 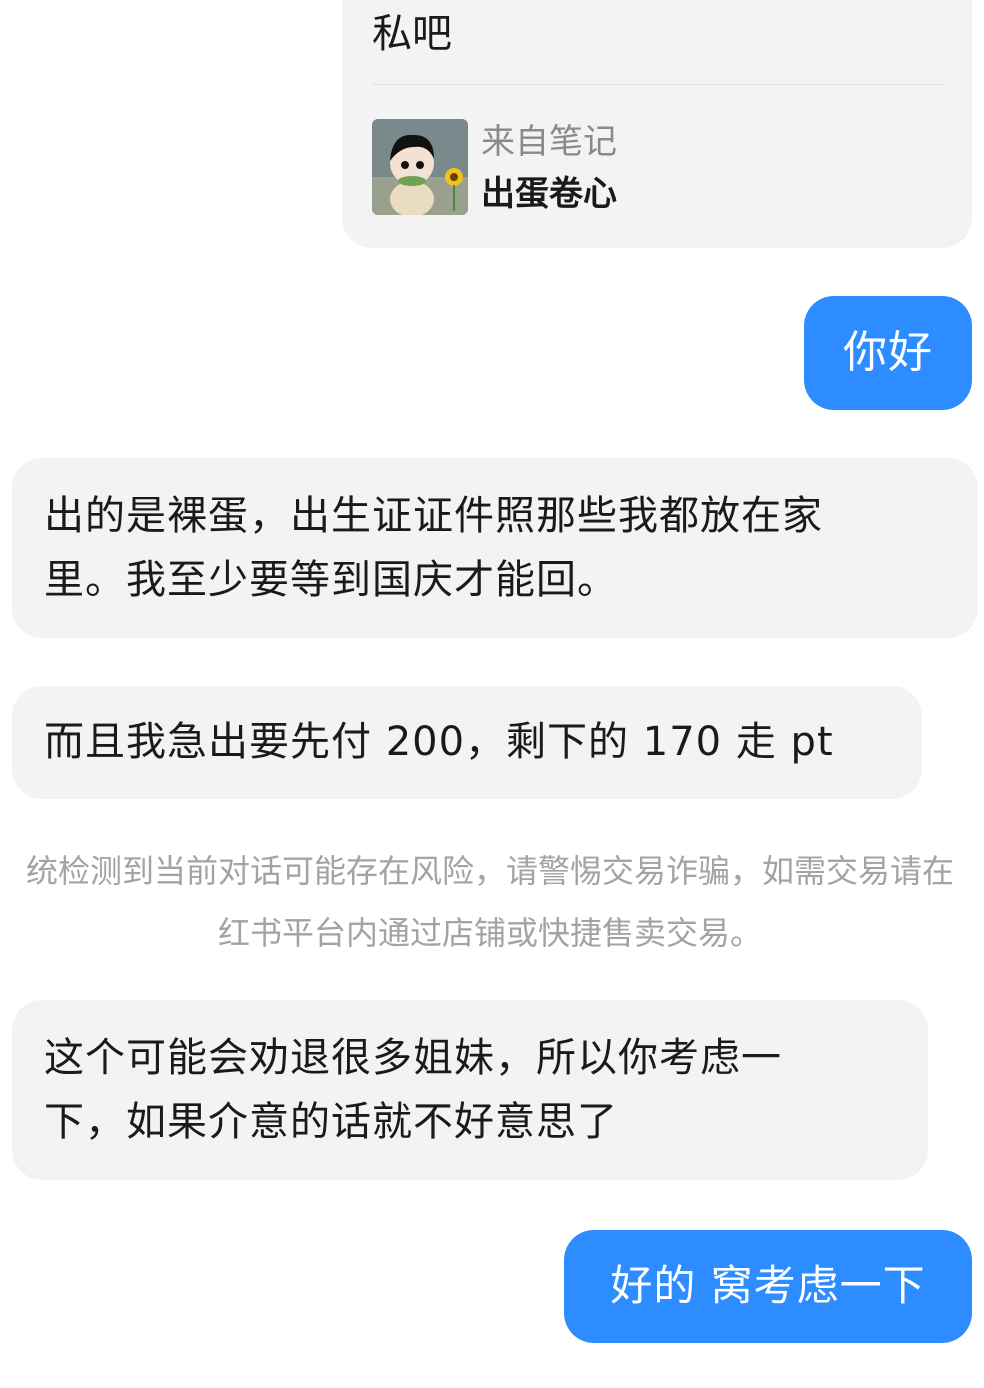 I want to click on message-text: 你好, so click(x=888, y=352).